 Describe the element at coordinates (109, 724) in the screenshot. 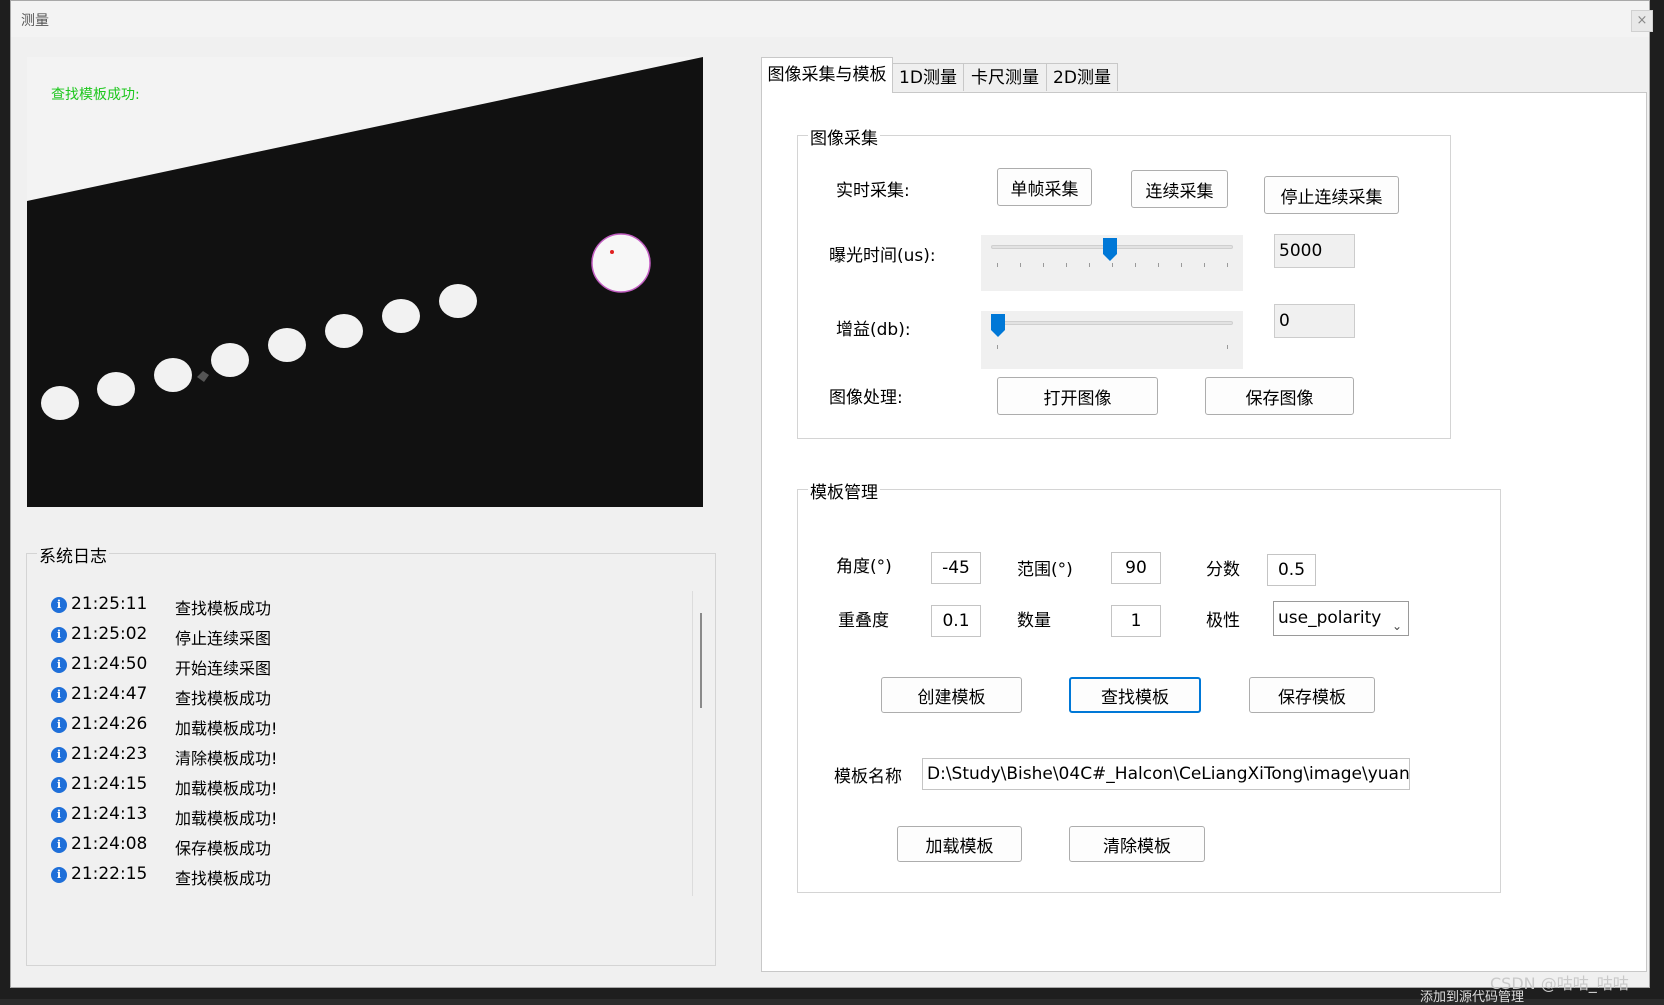

I see `log-entry-time: 21:24:26` at that location.